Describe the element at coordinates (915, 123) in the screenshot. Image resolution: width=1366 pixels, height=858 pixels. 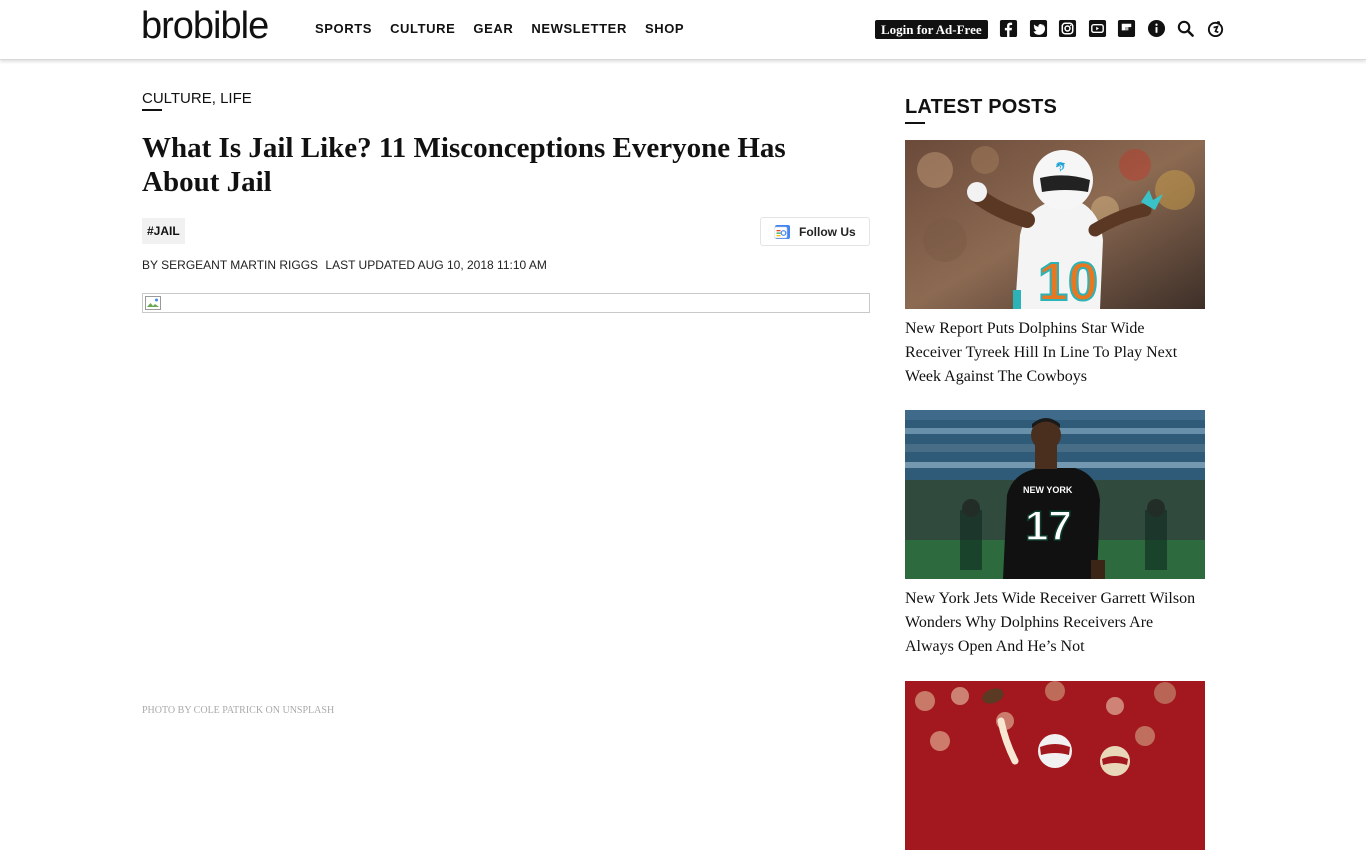
I see `latest-posts-underline` at that location.